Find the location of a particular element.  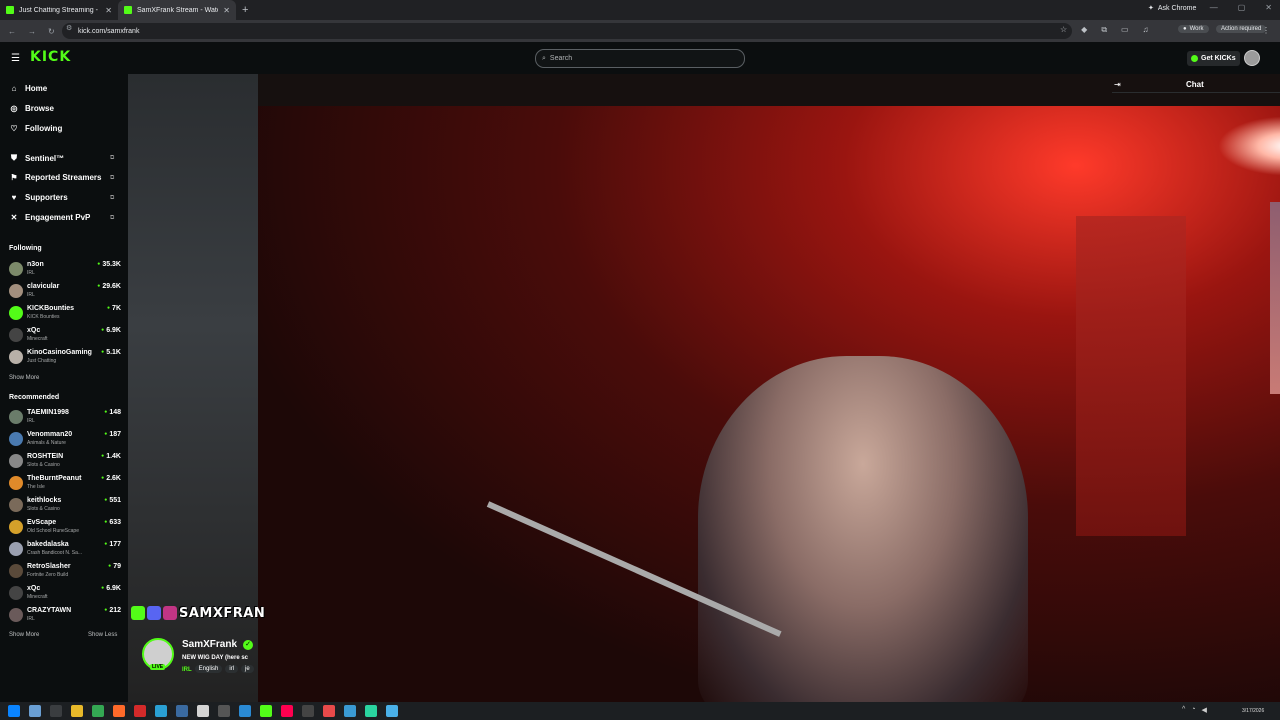

copilot-icon is located at coordinates (35, 711).